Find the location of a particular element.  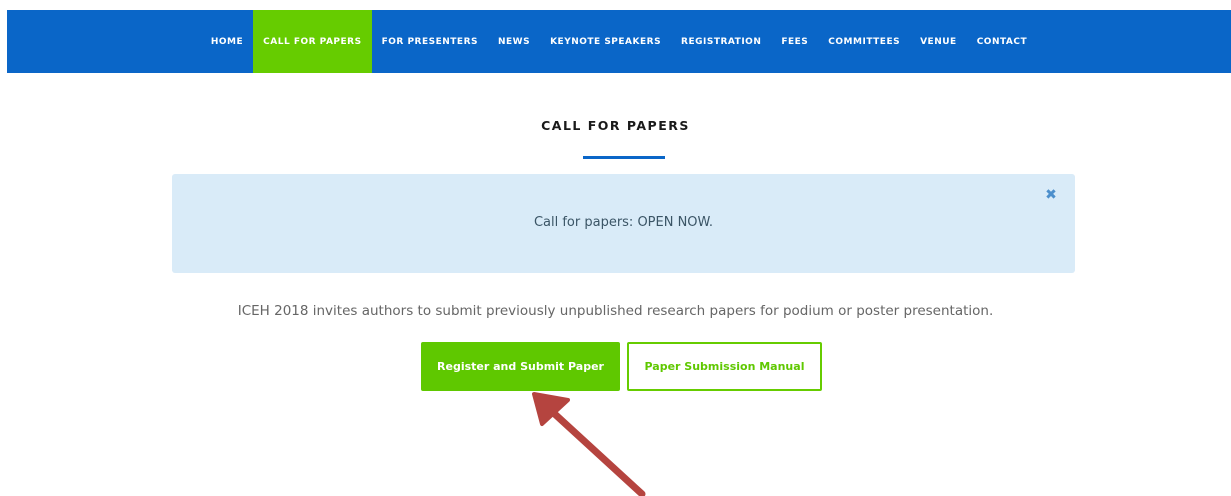

annotation-arrow-icon is located at coordinates (589, 444).